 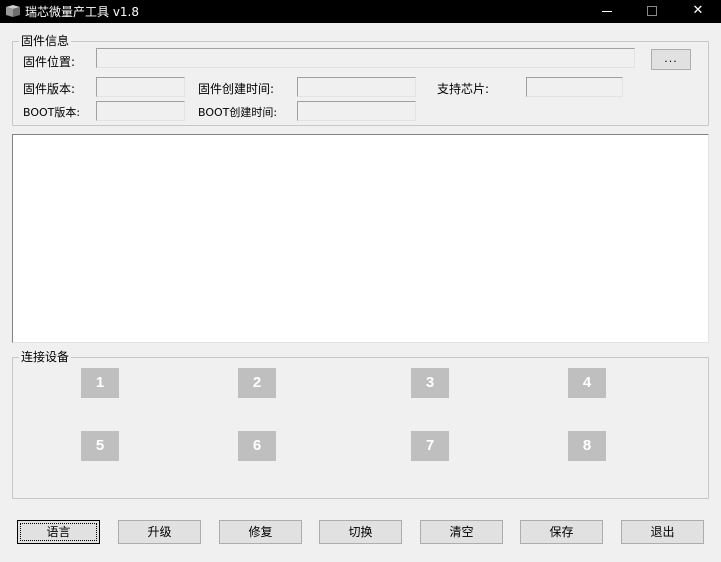 What do you see at coordinates (100, 446) in the screenshot?
I see `device-slot-5: 5` at bounding box center [100, 446].